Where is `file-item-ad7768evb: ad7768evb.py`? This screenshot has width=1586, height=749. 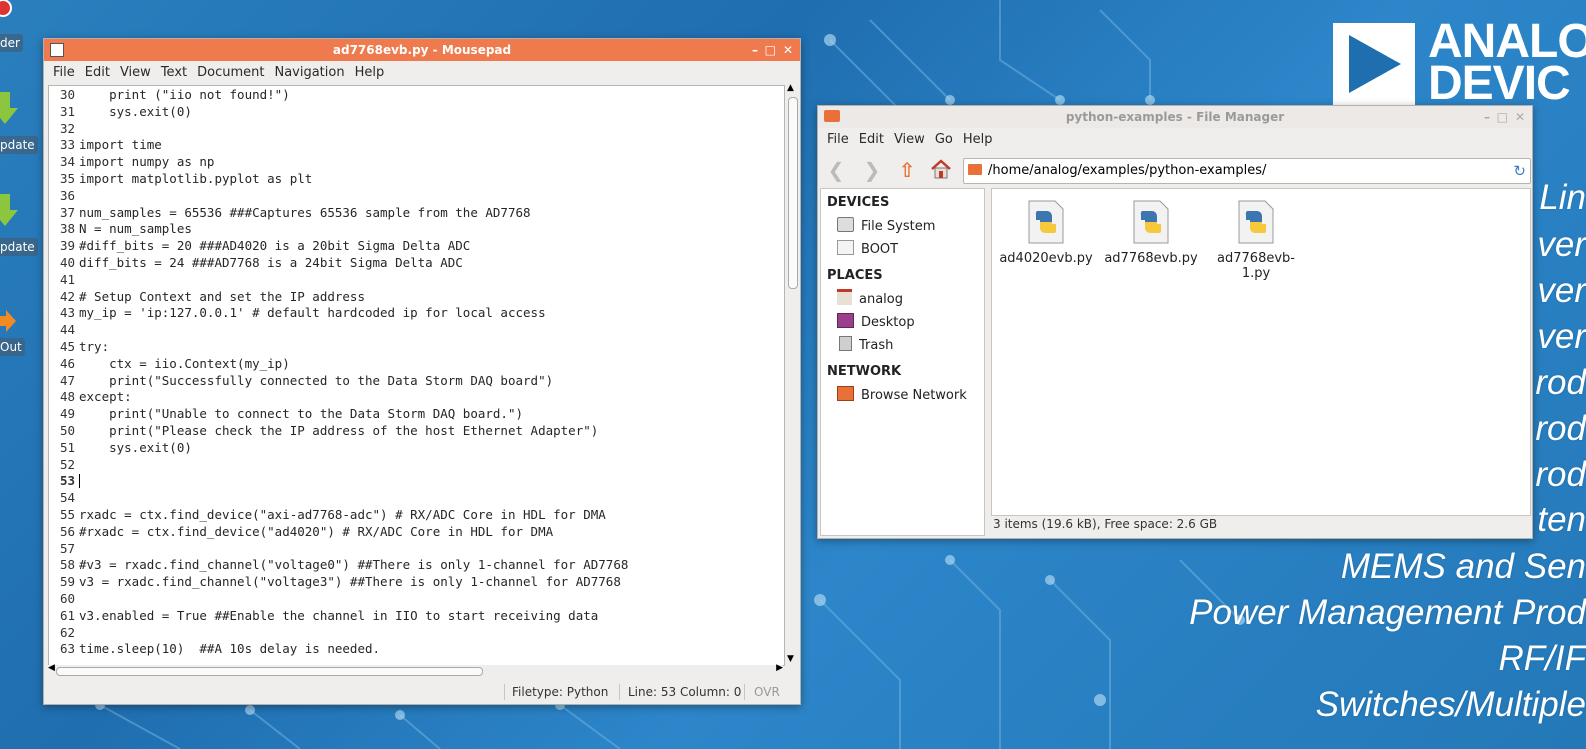
file-item-ad7768evb: ad7768evb.py is located at coordinates (1151, 230).